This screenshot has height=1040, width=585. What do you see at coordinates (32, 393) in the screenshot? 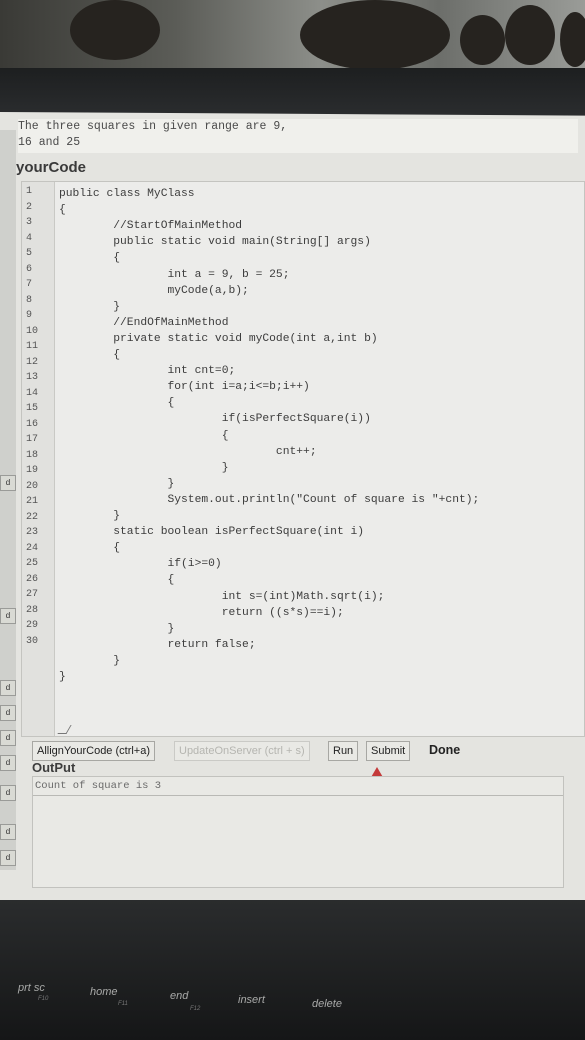
I see `line-number: 14` at bounding box center [32, 393].